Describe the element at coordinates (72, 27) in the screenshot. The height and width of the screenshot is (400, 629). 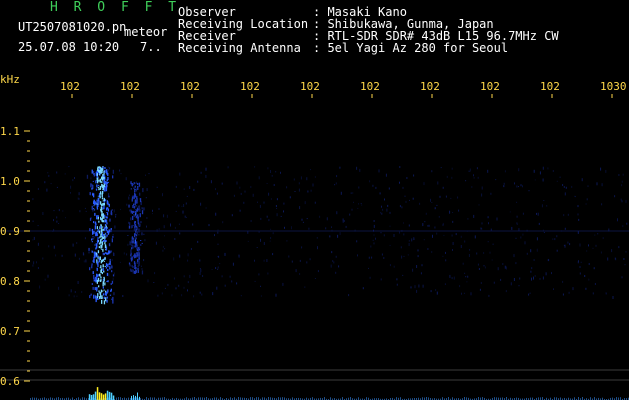
I see `file-name: UT2507081020.pn` at that location.